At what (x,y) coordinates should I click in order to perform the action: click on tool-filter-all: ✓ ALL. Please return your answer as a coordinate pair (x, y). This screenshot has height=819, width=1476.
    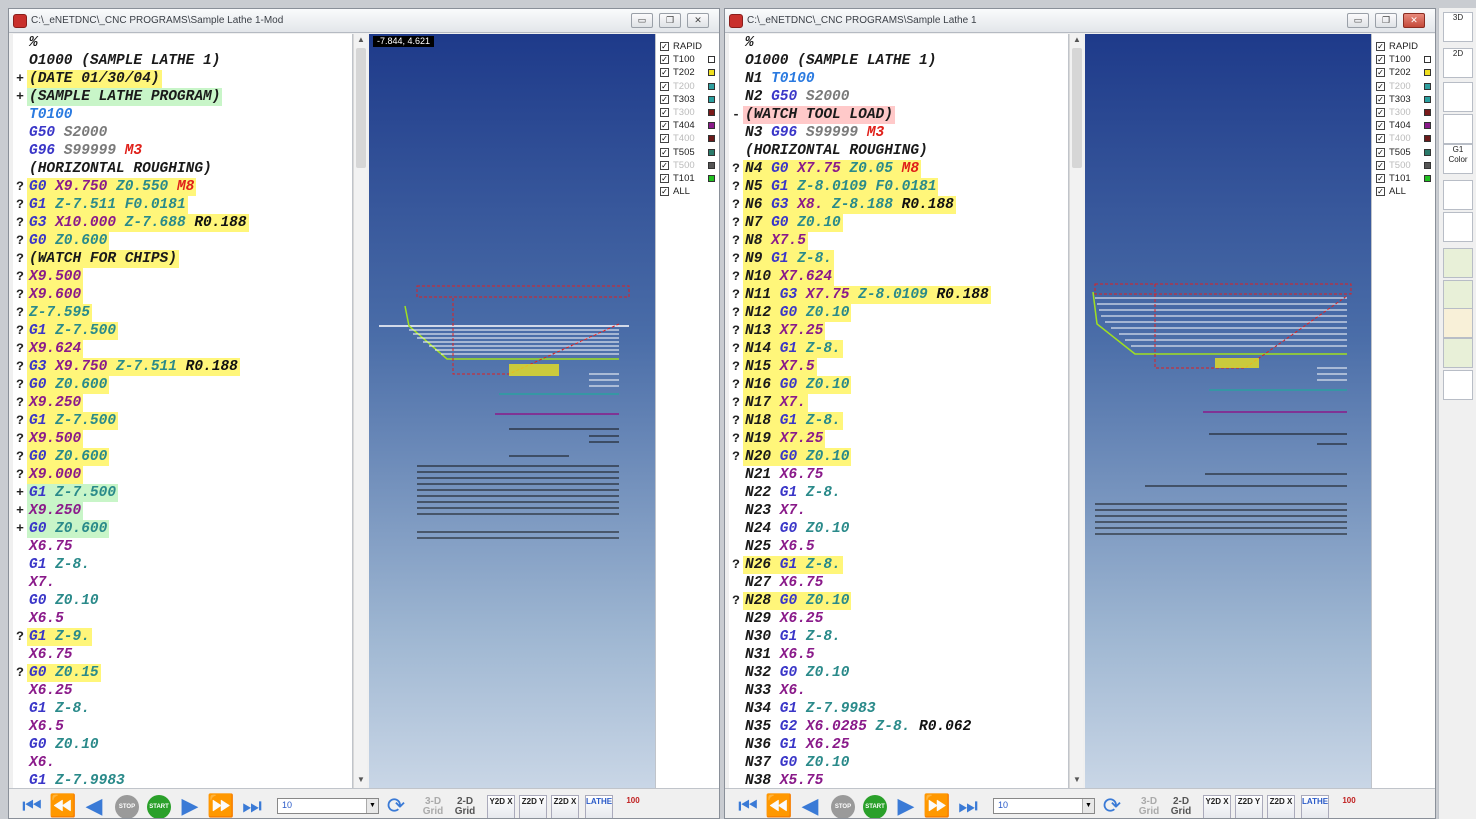
    Looking at the image, I should click on (1405, 191).